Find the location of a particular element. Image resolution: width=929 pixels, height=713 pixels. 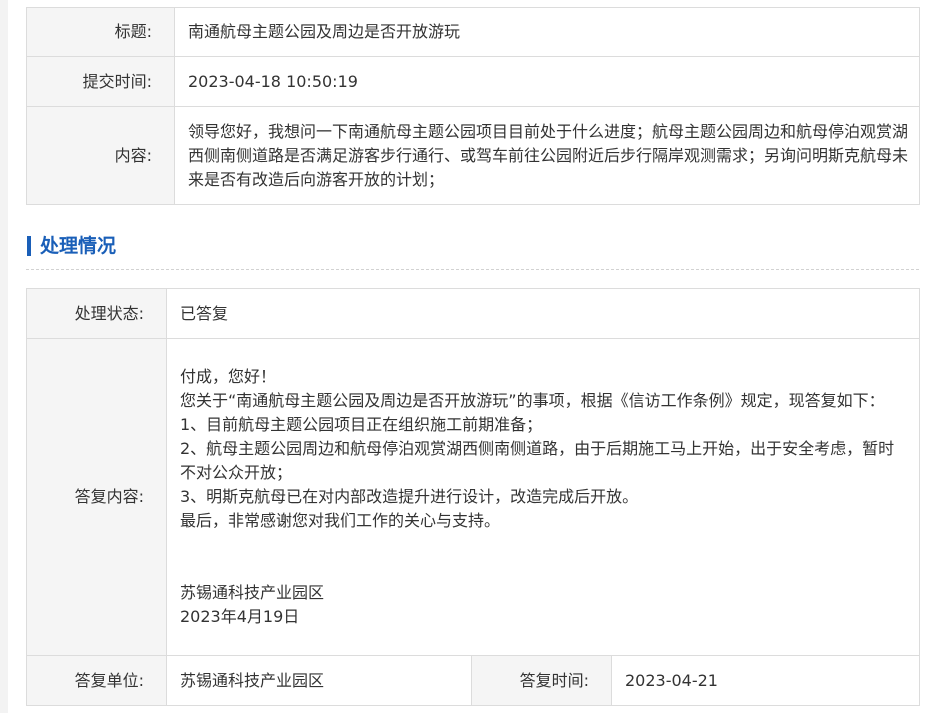

reply-line: 1、目前航母主题公园项目正在组织施工前期准备； is located at coordinates (361, 424).